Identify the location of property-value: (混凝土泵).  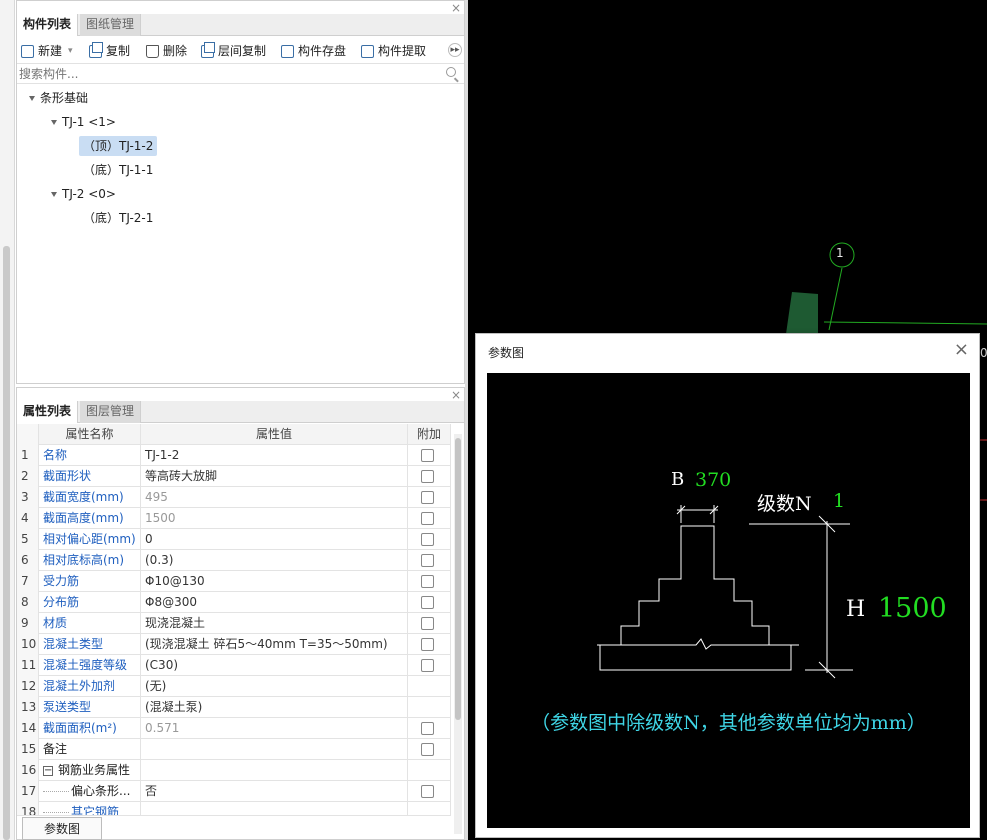
(274, 707).